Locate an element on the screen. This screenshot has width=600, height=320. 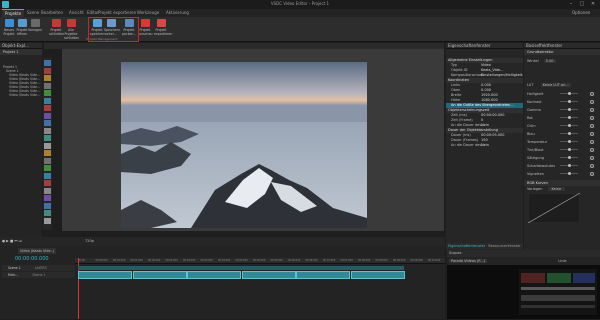
vorlagen-select: Keine is located at coordinates (556, 189).